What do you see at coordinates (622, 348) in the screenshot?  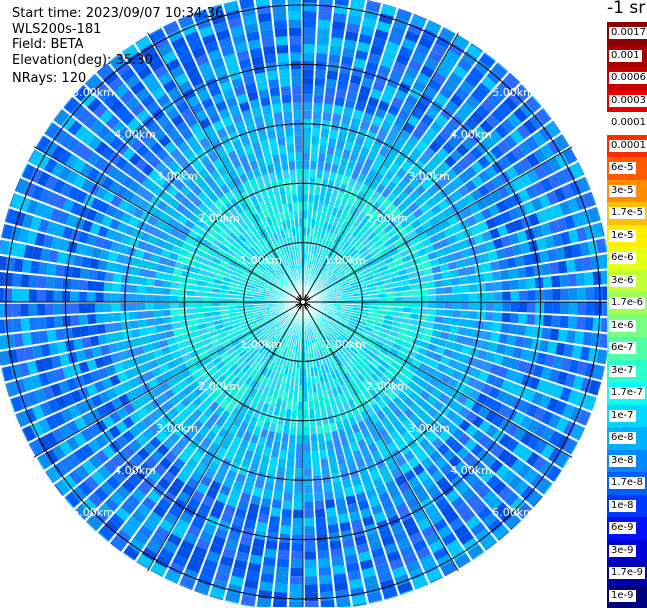 I see `colorbar-label: 6e-7` at bounding box center [622, 348].